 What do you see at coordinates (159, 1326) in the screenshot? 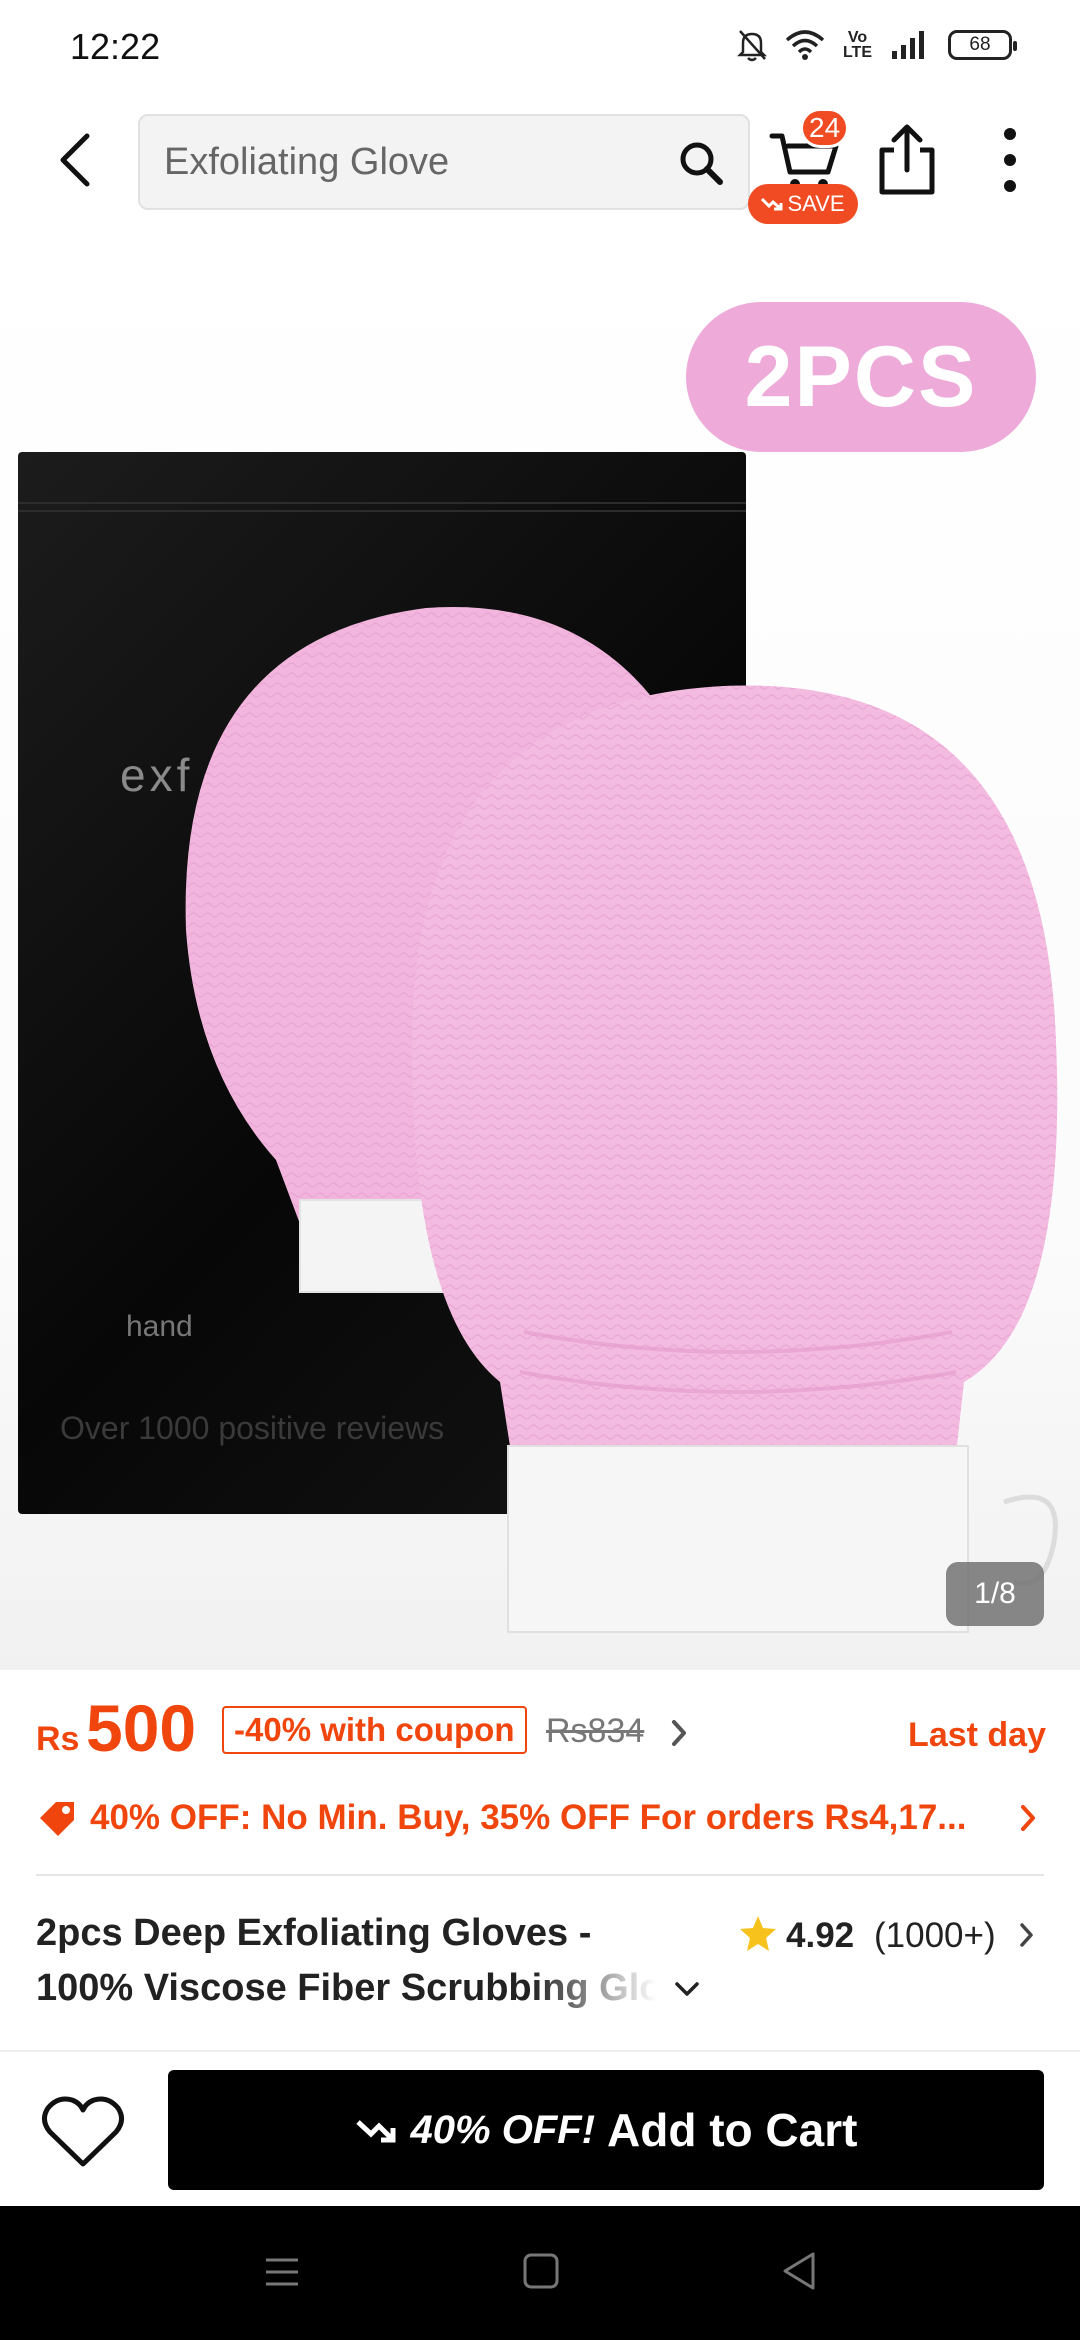
I see `package-hand-text: hand` at bounding box center [159, 1326].